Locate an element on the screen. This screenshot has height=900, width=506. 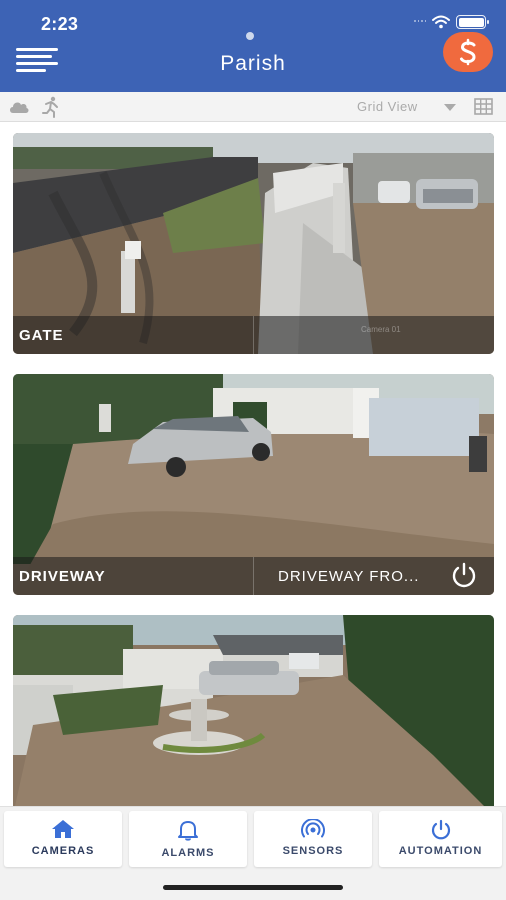
camera-name: GATE is located at coordinates (41, 335).